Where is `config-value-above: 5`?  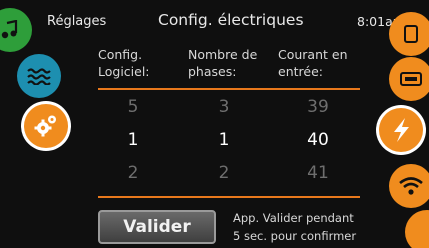 config-value-above: 5 is located at coordinates (133, 107).